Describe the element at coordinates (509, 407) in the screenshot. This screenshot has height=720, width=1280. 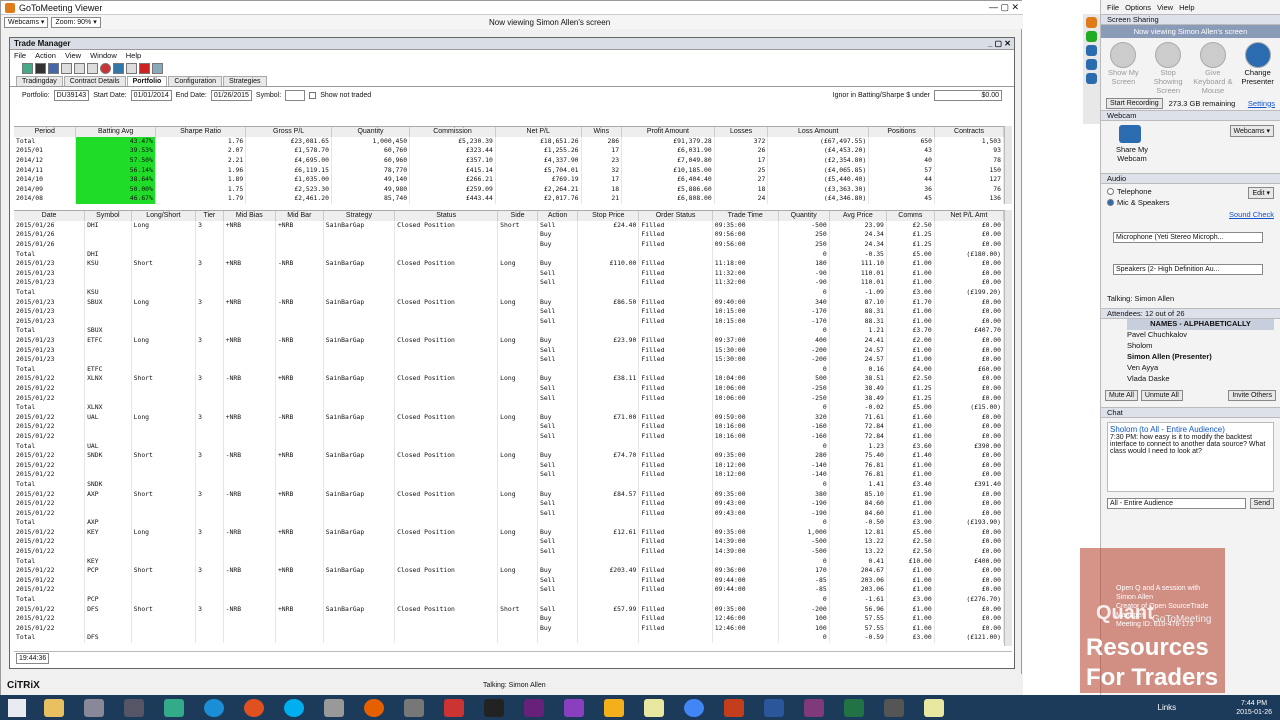
I see `detail-row: Total XLNX 0 -0.02 £5.00 (£15.00)` at that location.